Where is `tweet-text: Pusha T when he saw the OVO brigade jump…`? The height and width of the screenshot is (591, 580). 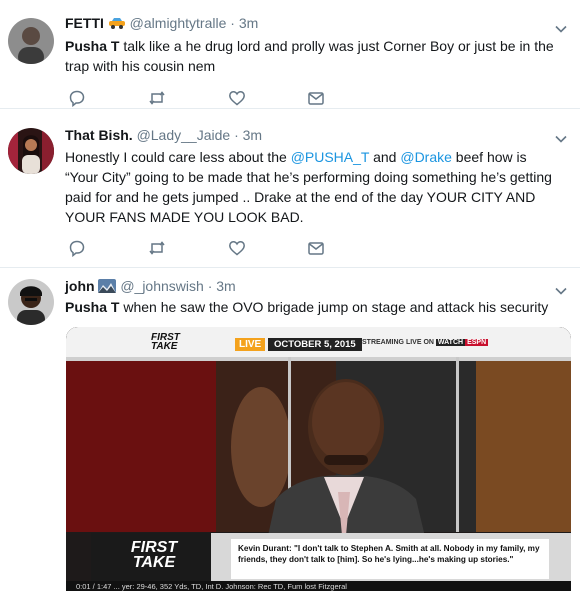
tweet-text: Pusha T when he saw the OVO brigade jump… is located at coordinates (312, 307).